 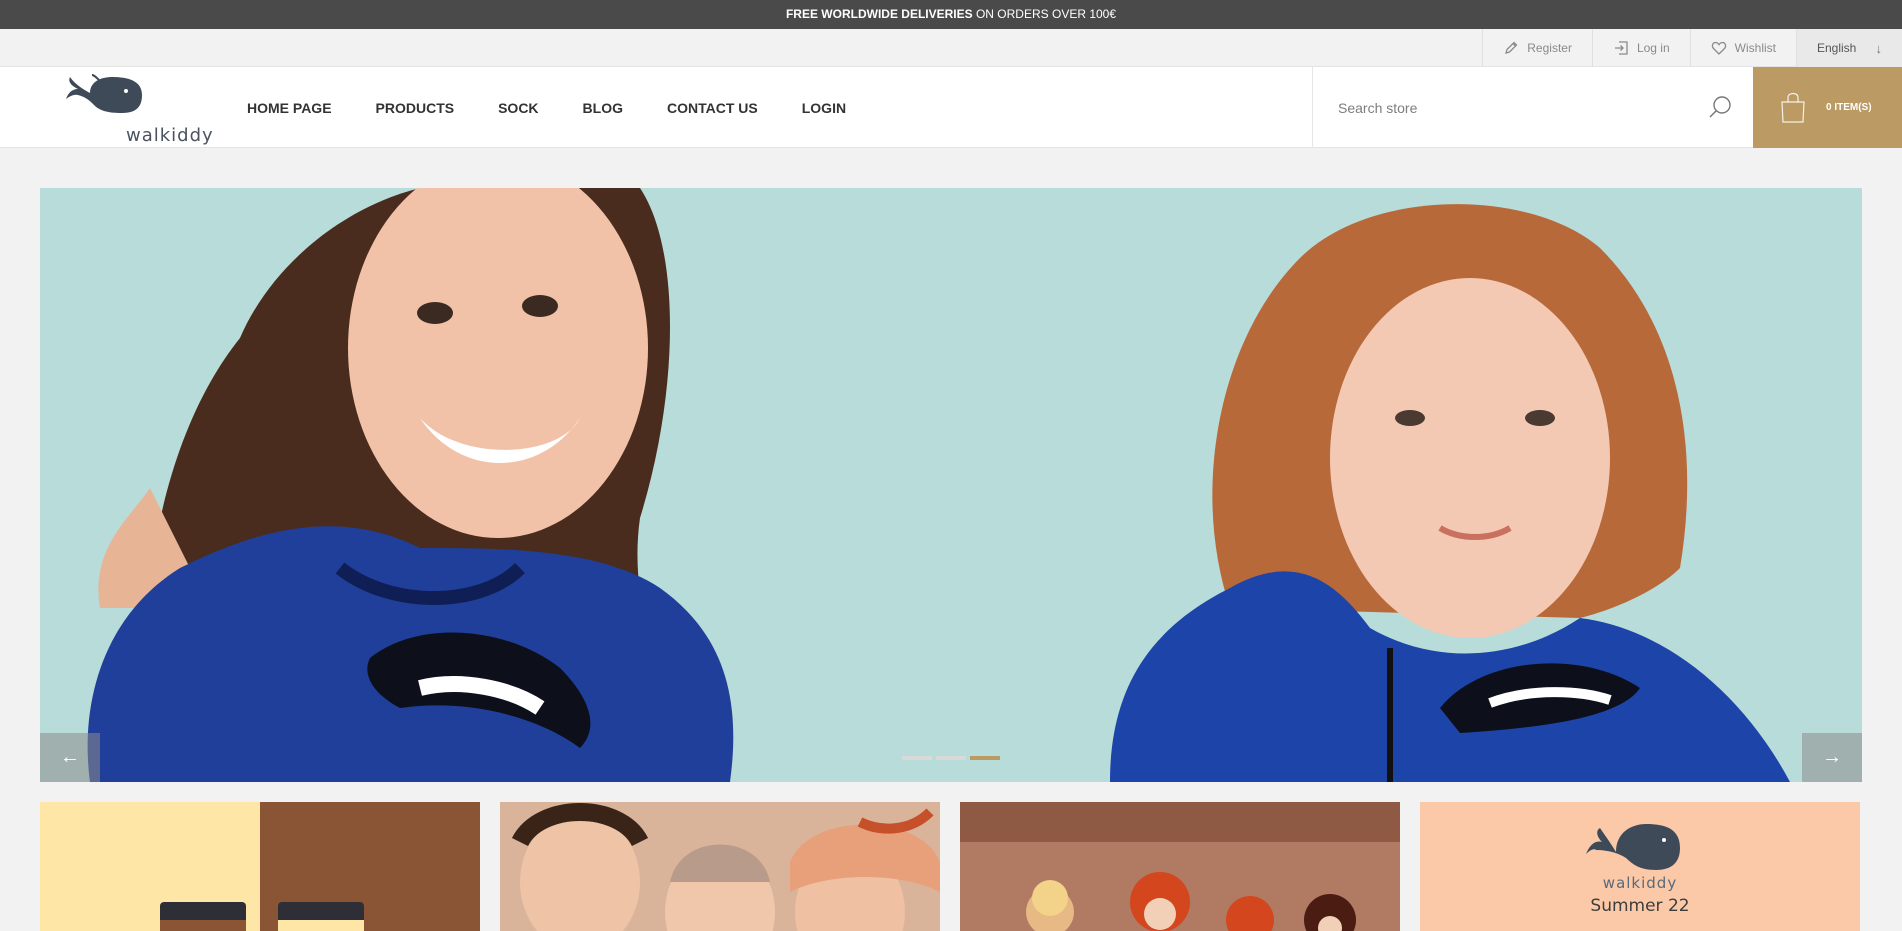 I want to click on nav-home: HOME PAGE, so click(x=289, y=108).